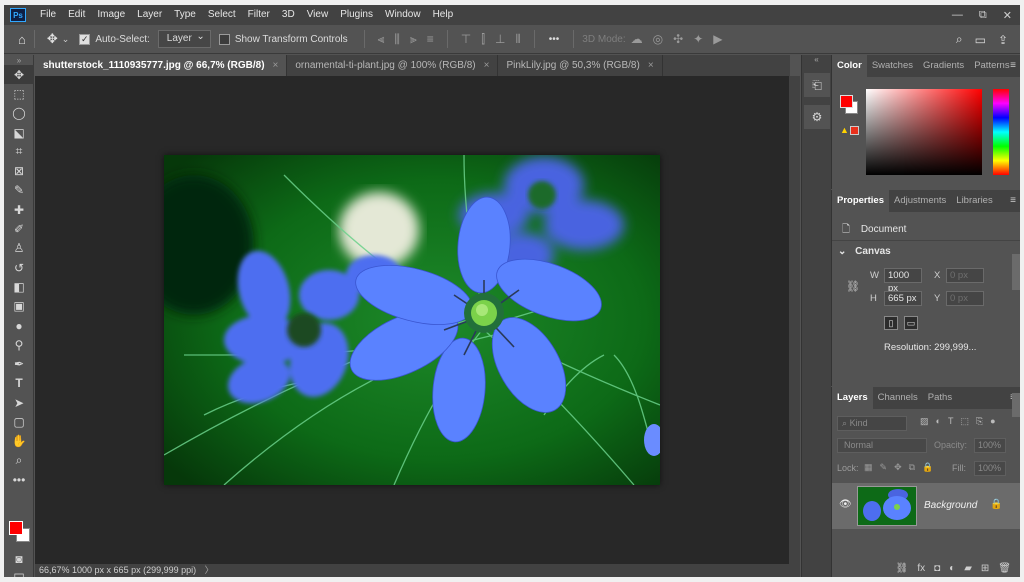  What do you see at coordinates (903, 281) in the screenshot?
I see `canvas-width-field: 1000 px` at bounding box center [903, 281].